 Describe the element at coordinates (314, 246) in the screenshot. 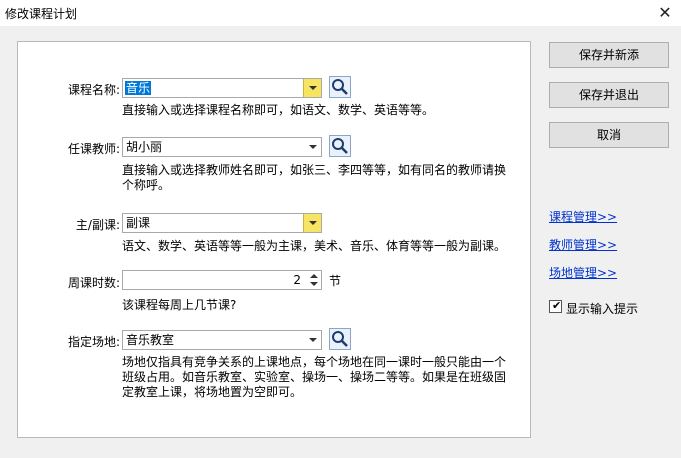

I see `main-sub-hint: 语文、数学、英语等等一般为主课，美术、音乐、体育等等一般为副课。` at that location.